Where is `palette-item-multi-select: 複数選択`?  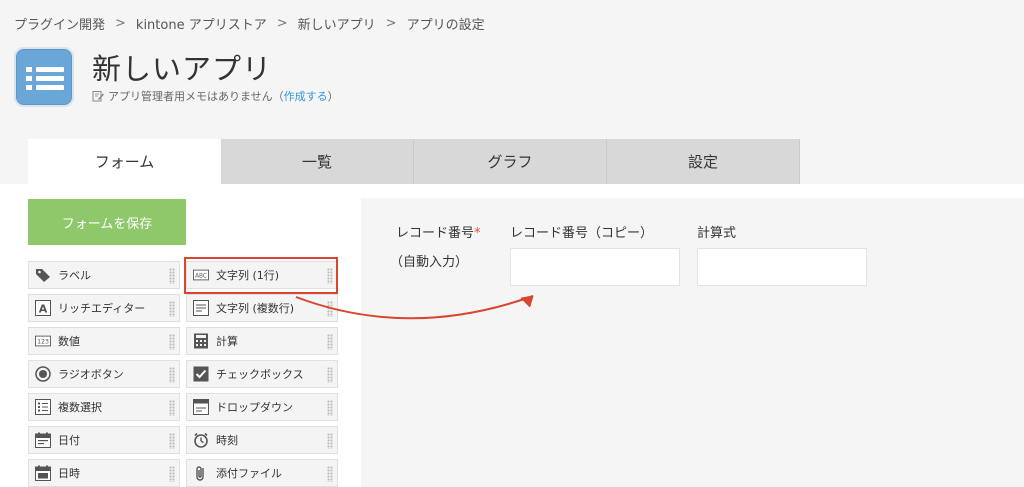 palette-item-multi-select: 複数選択 is located at coordinates (104, 407).